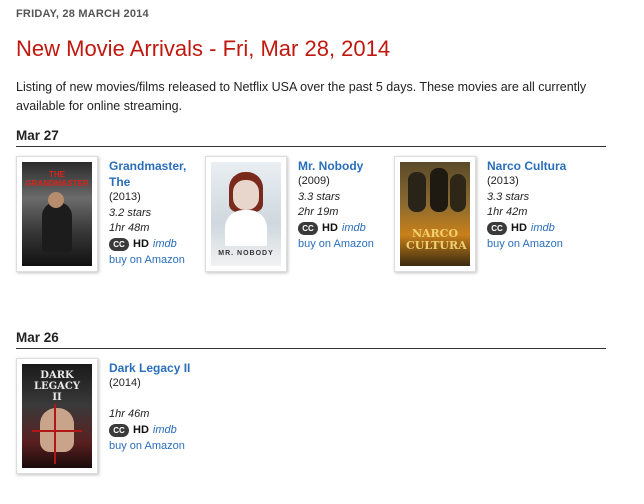 The image size is (644, 504). Describe the element at coordinates (82, 14) in the screenshot. I see `post-date-header: FRIDAY, 28 MARCH 2014` at that location.